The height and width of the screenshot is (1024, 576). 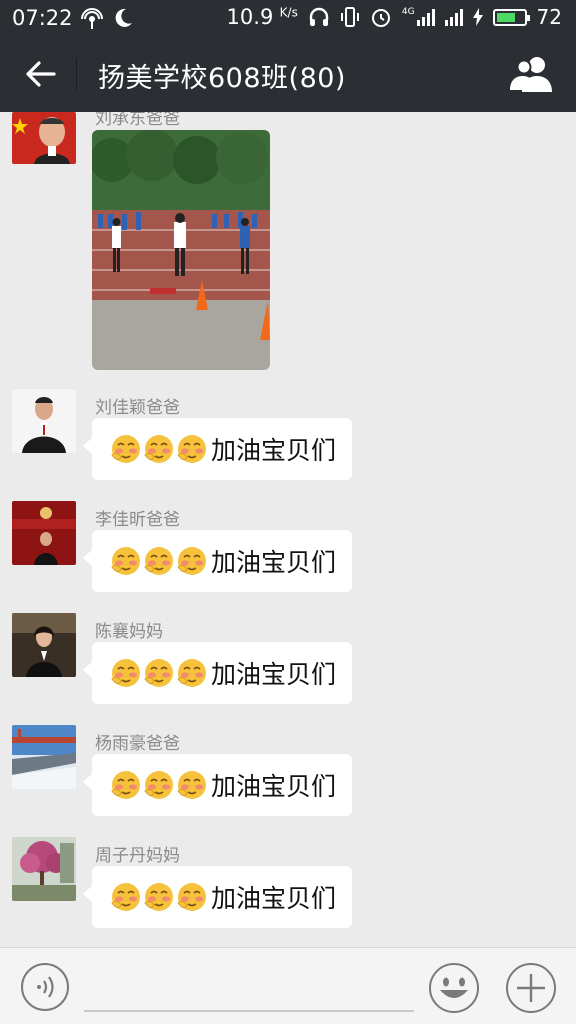 What do you see at coordinates (394, 17) in the screenshot?
I see `status-right-icons: 10.9 K/s 4G 72` at bounding box center [394, 17].